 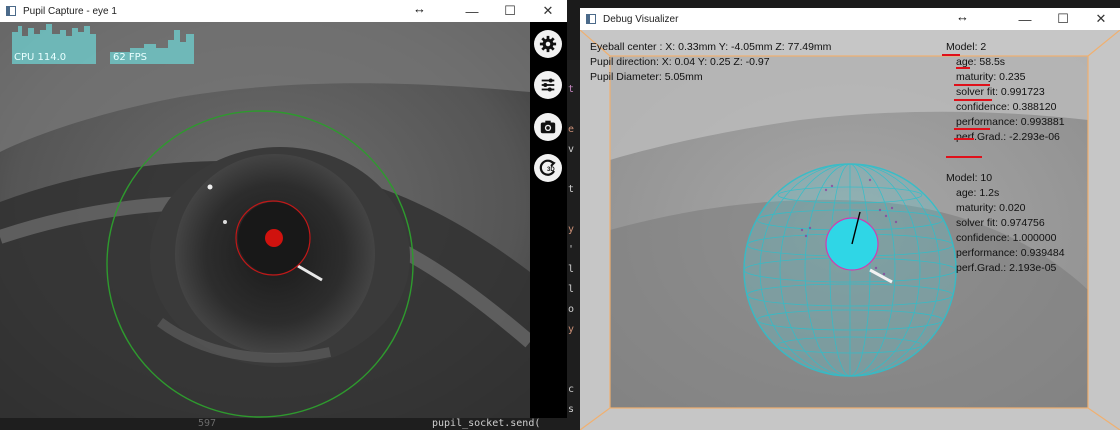 I want to click on 3d-reset-button: 3D, so click(x=548, y=168).